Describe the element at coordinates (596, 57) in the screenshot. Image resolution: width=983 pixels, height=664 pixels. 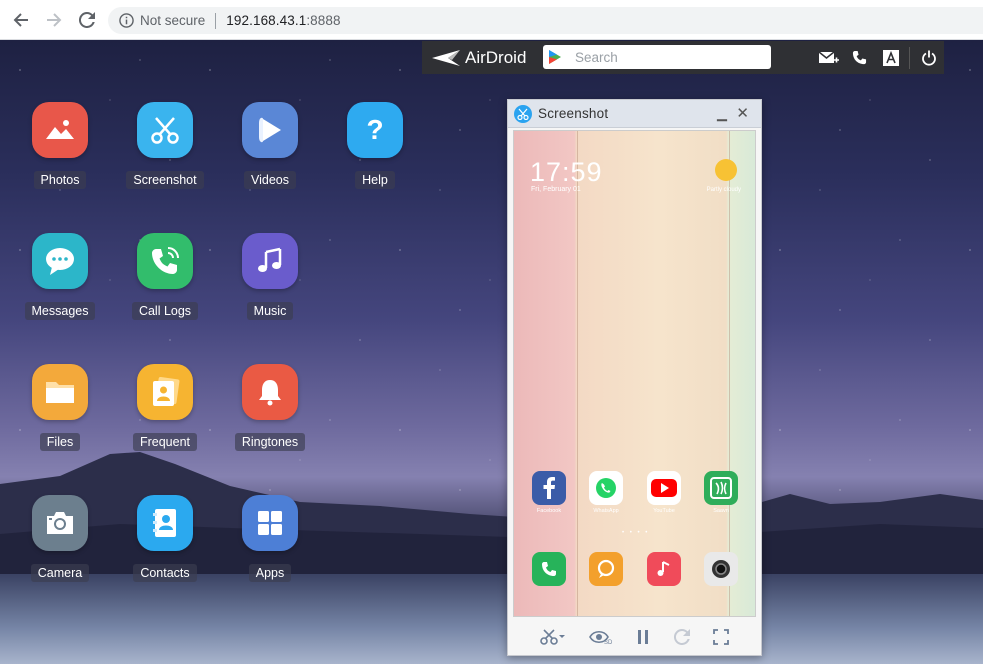
I see `search-placeholder: Search` at that location.